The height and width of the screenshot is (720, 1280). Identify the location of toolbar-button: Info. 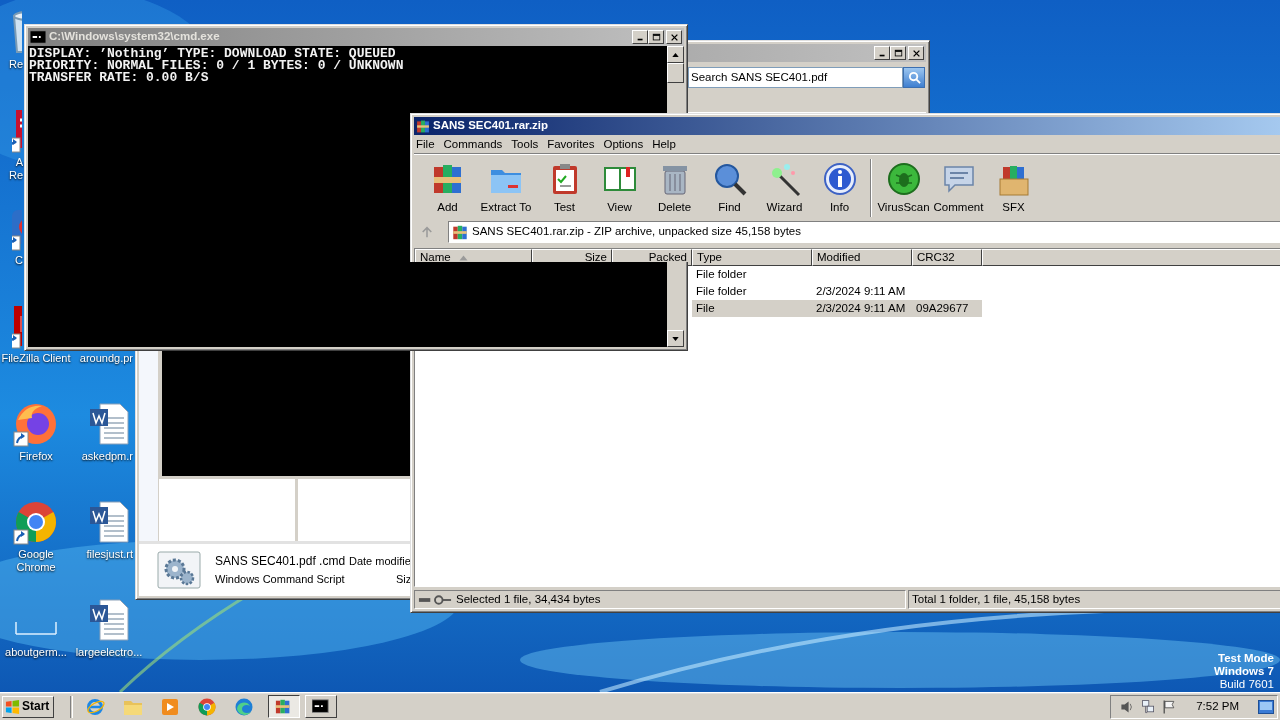
(839, 187).